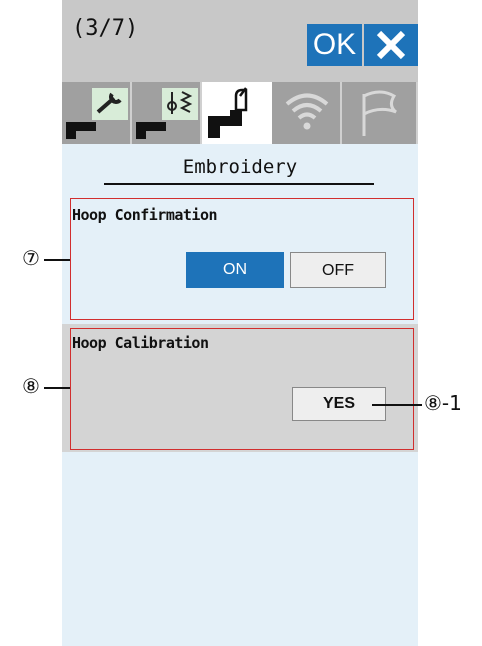 The width and height of the screenshot is (482, 646). I want to click on flag-icon, so click(379, 113).